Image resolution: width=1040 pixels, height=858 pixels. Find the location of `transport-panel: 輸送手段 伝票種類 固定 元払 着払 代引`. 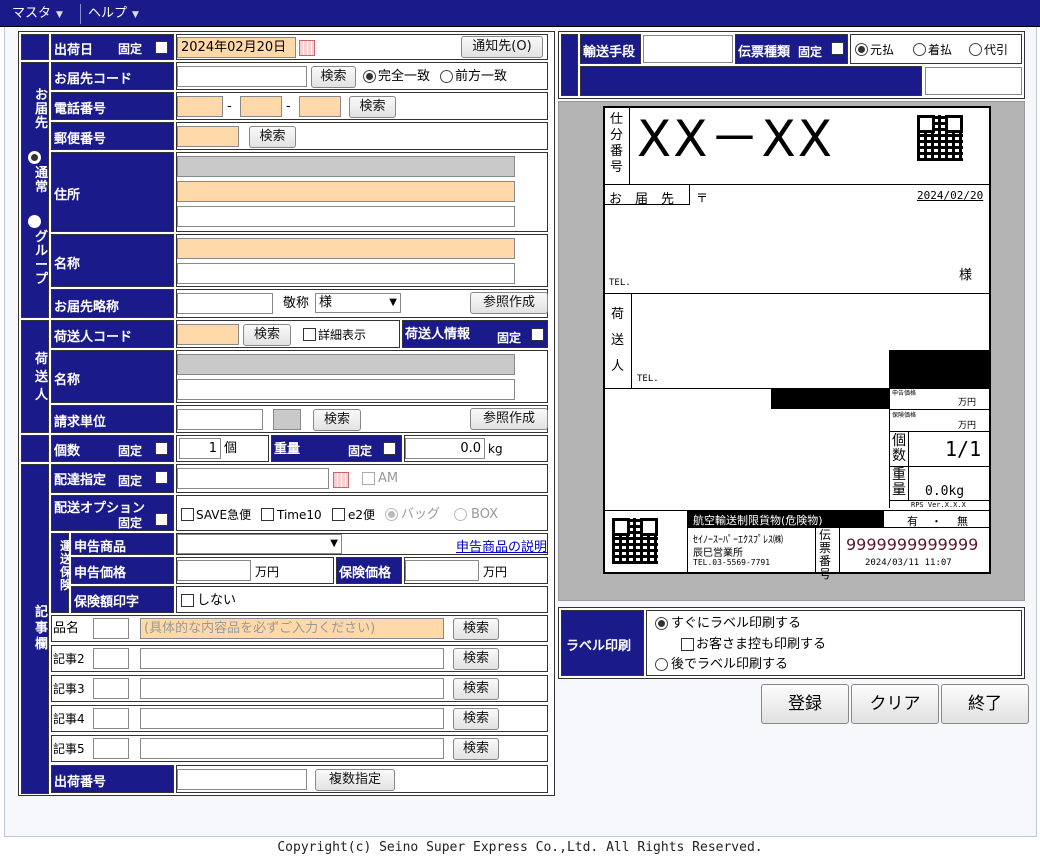

transport-panel: 輸送手段 伝票種類 固定 元払 着払 代引 is located at coordinates (791, 65).